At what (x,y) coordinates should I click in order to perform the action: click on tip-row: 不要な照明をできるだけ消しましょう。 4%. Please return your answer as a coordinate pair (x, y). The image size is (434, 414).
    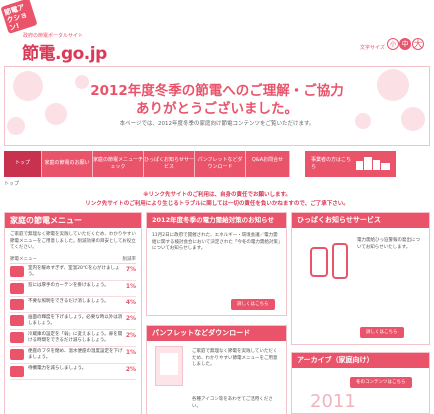
    Looking at the image, I should click on (73, 305).